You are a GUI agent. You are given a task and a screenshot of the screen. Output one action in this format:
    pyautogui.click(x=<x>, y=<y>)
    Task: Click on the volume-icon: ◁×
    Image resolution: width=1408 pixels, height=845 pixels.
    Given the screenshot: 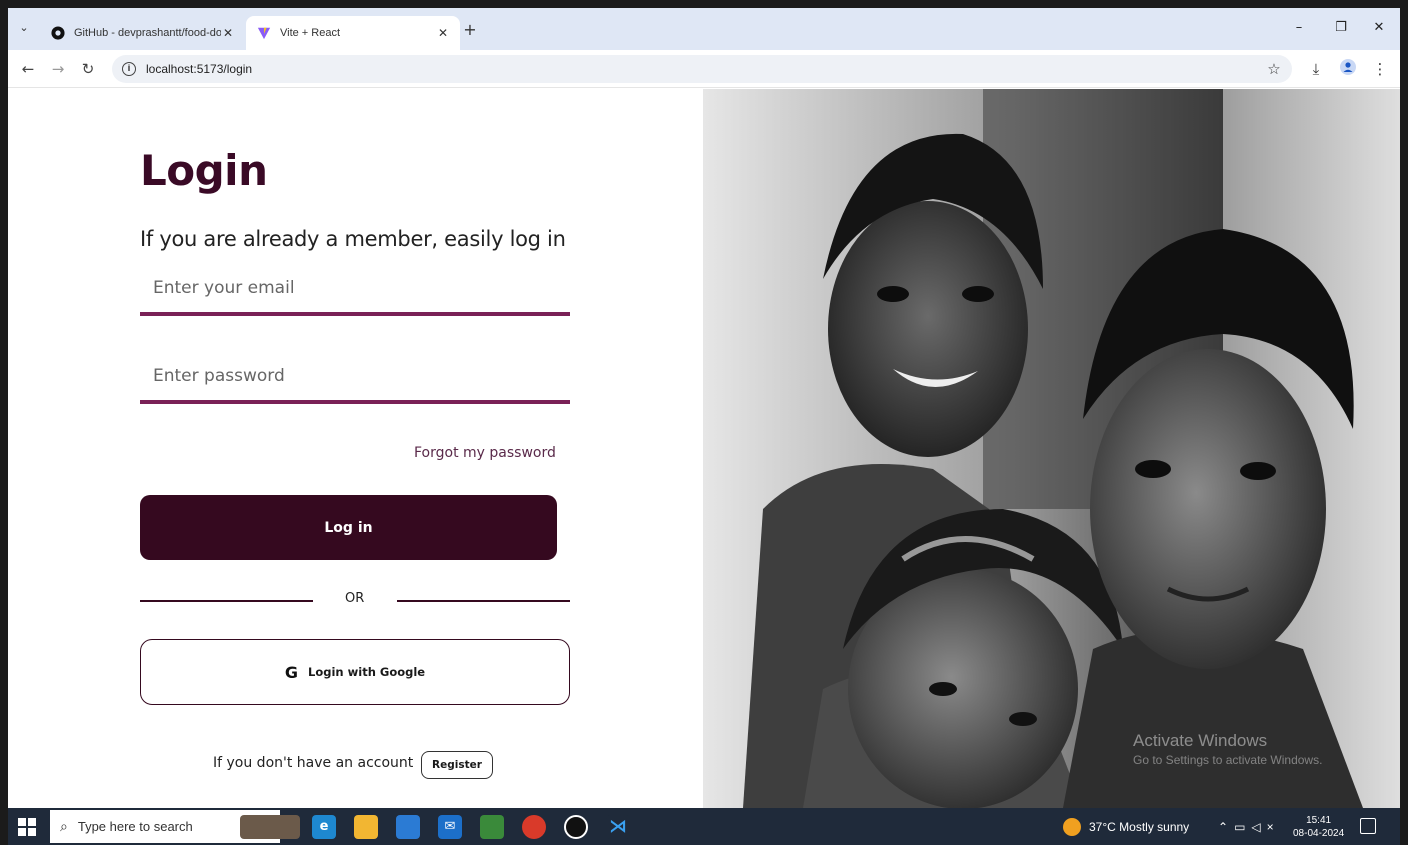 What is the action you would take?
    pyautogui.click(x=1265, y=827)
    